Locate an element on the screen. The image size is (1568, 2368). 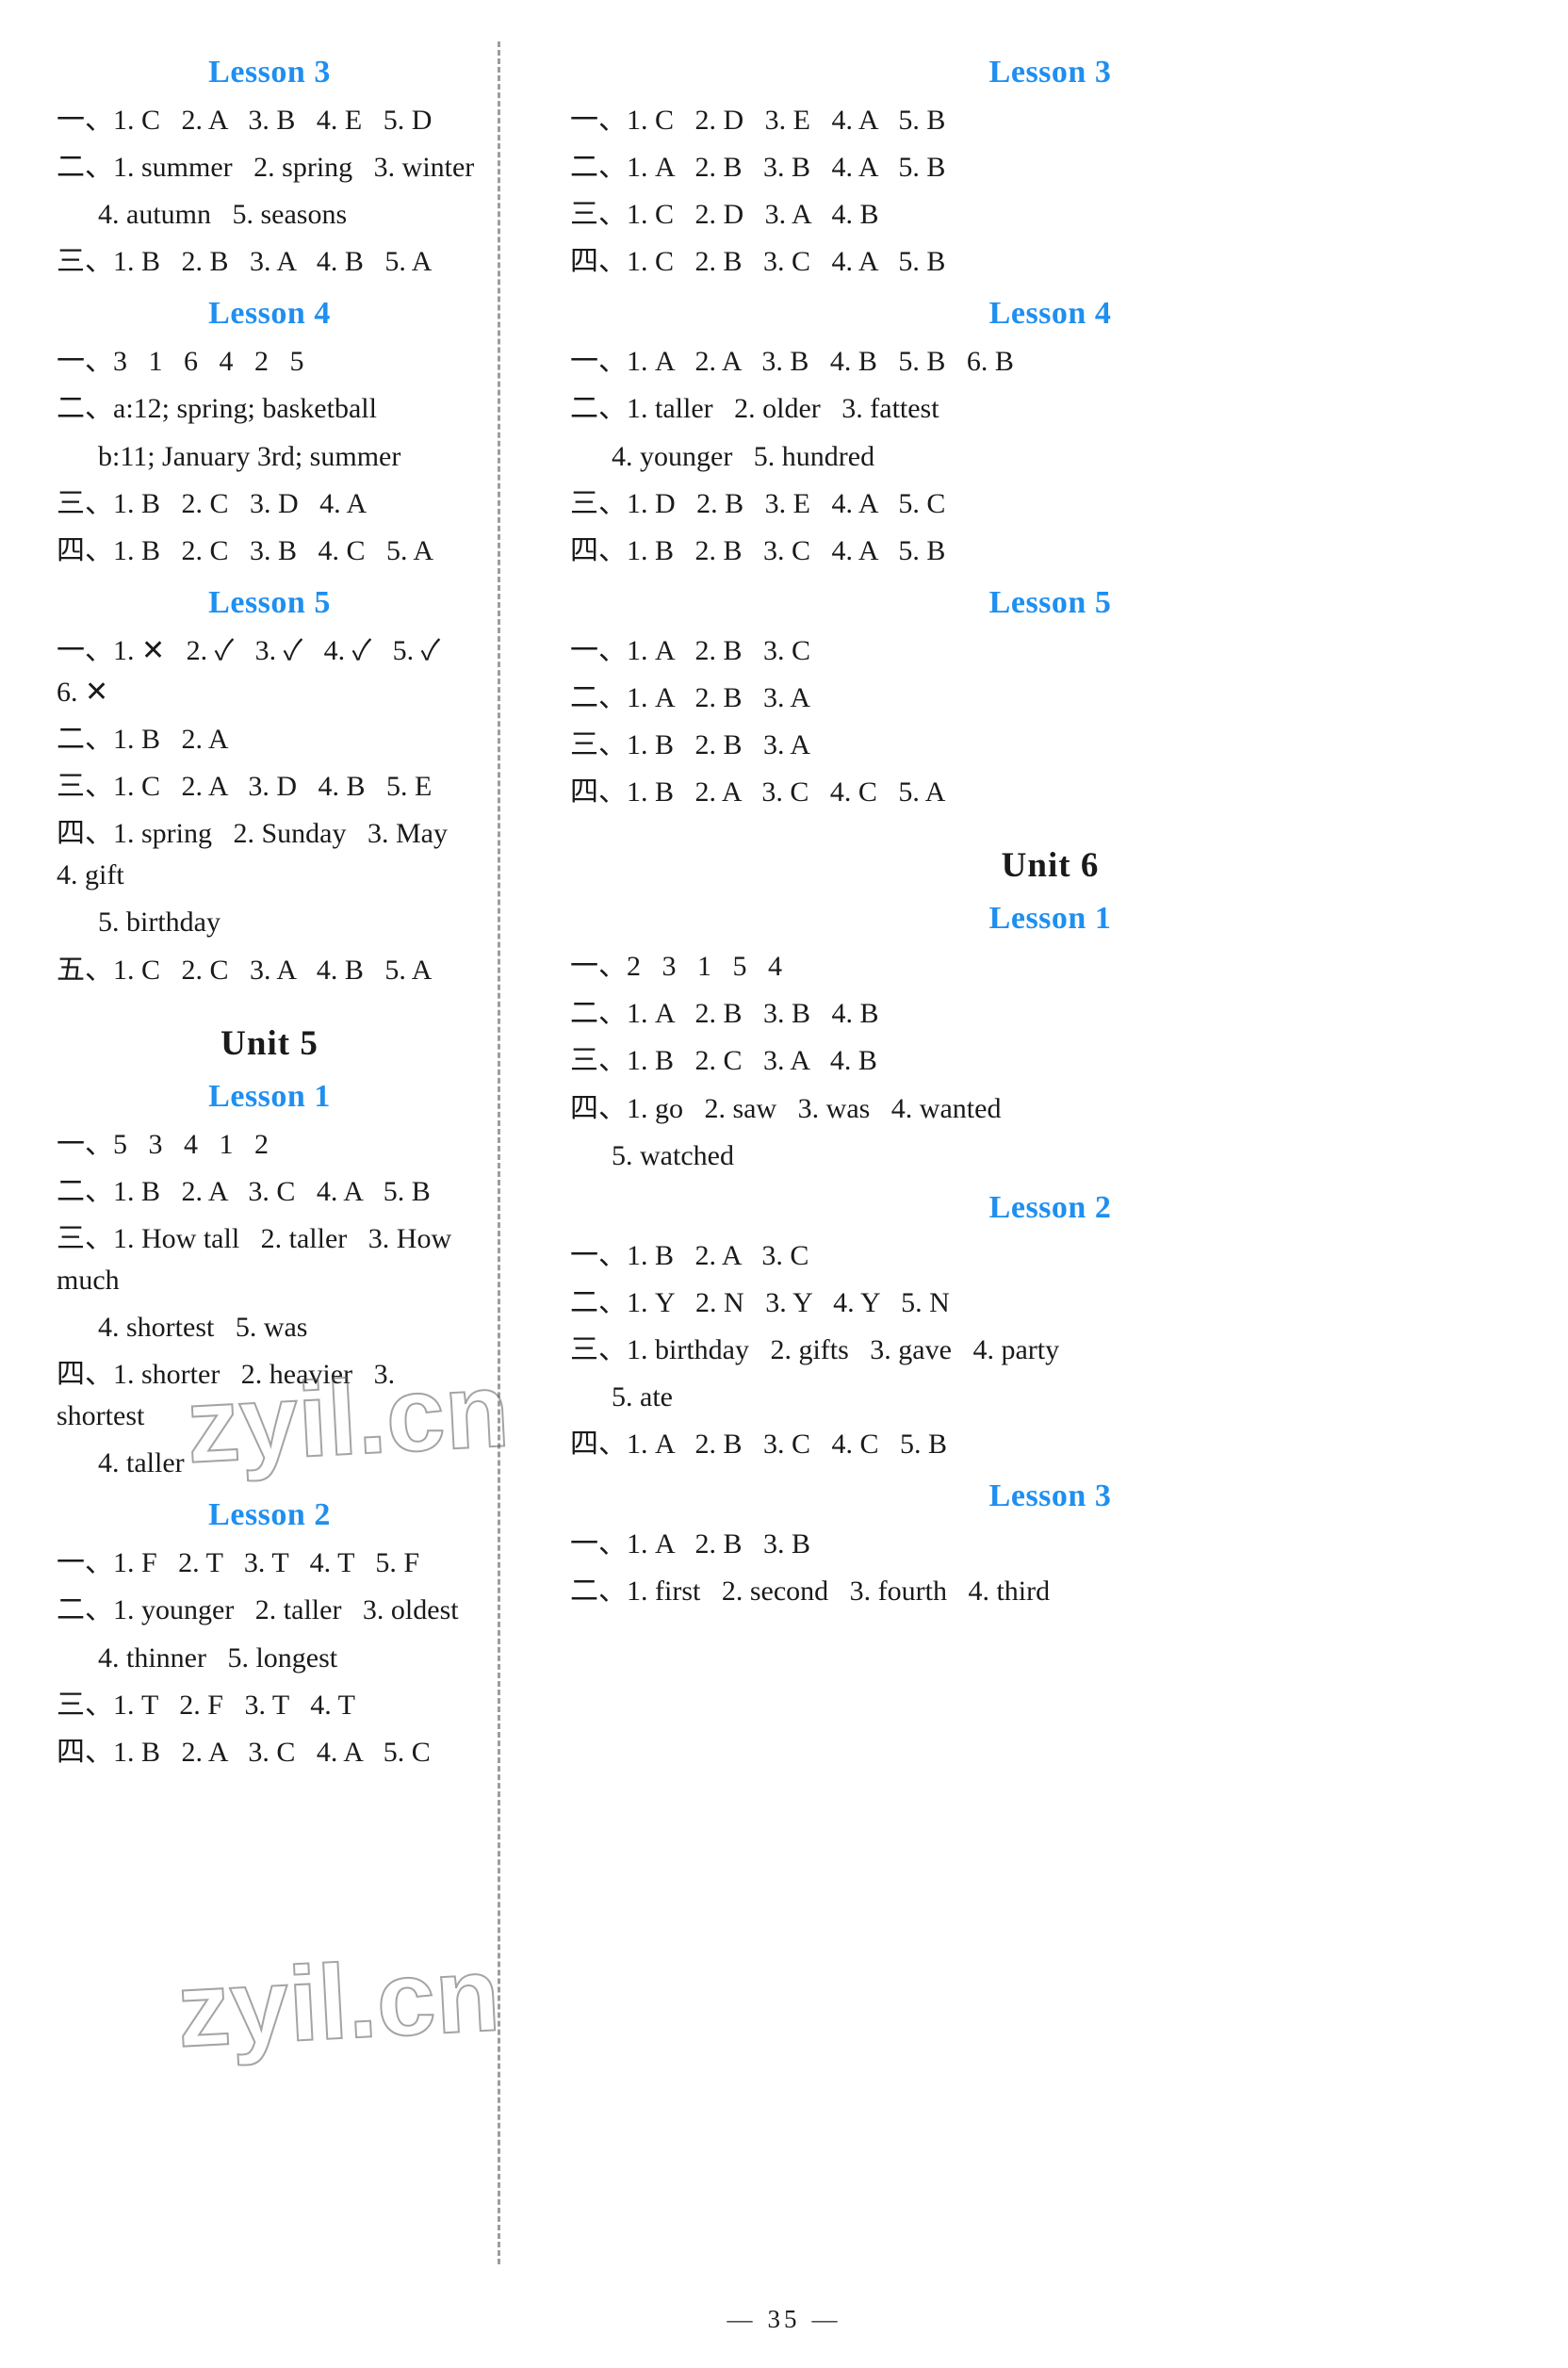
answer-line: 一、1. C 2. D 3. E 4. A 5. B is located at coordinates (758, 120).